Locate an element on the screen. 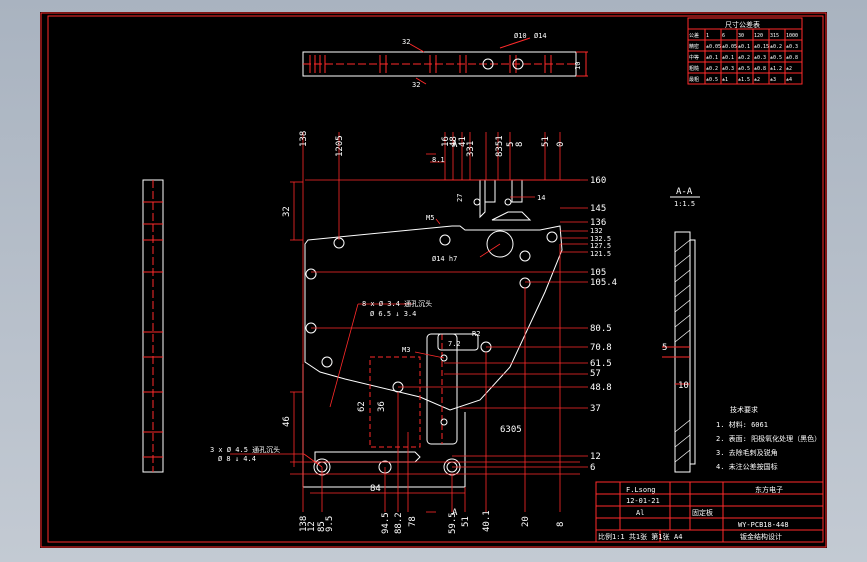  note-4: 4. 未注公差按国标 is located at coordinates (747, 466).